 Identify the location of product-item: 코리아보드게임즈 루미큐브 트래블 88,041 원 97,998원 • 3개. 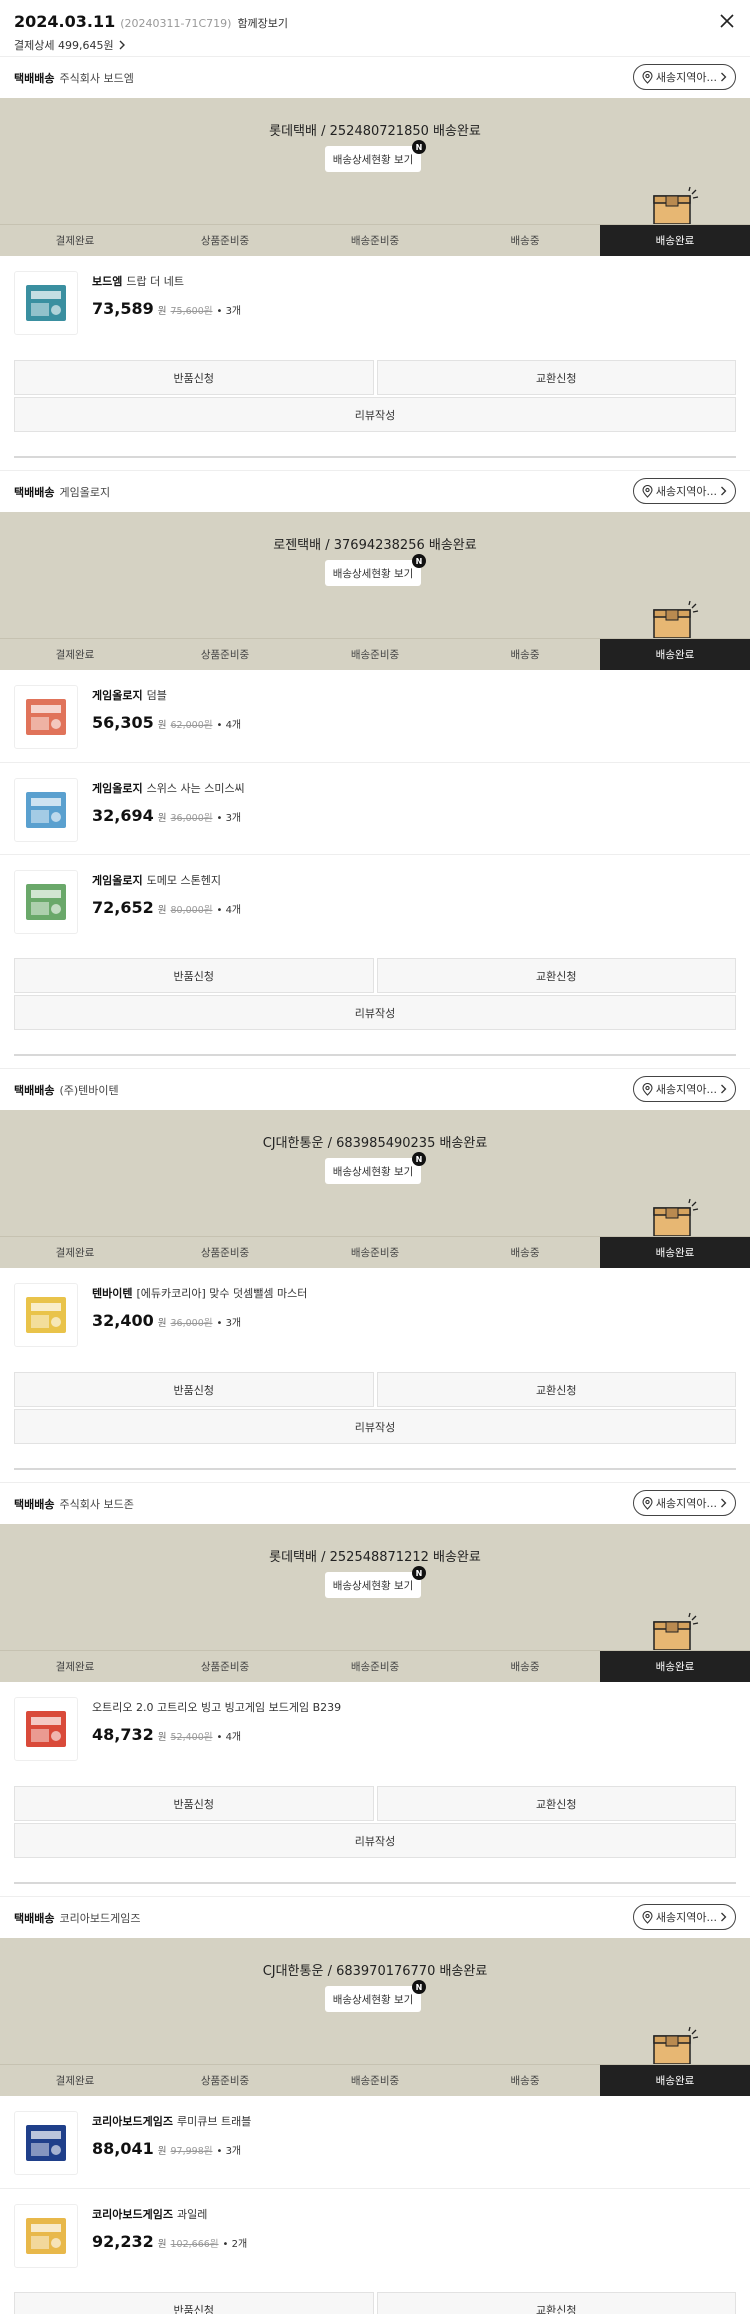
(375, 2142).